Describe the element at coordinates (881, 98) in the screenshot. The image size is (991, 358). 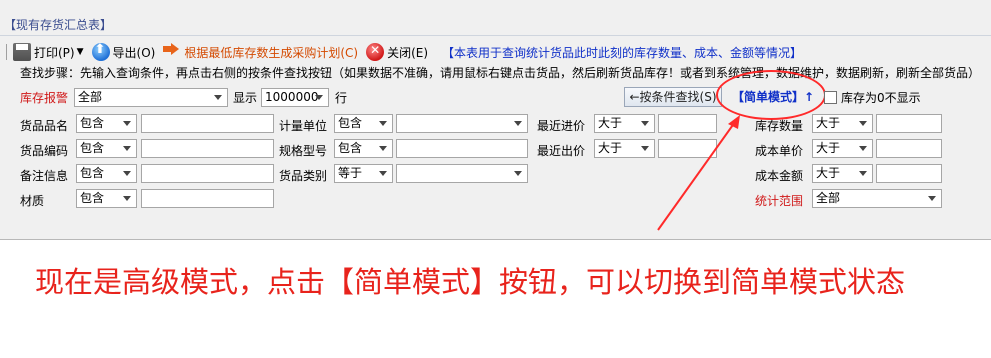
I see `zero-stock-label: 库存为0不显示` at that location.